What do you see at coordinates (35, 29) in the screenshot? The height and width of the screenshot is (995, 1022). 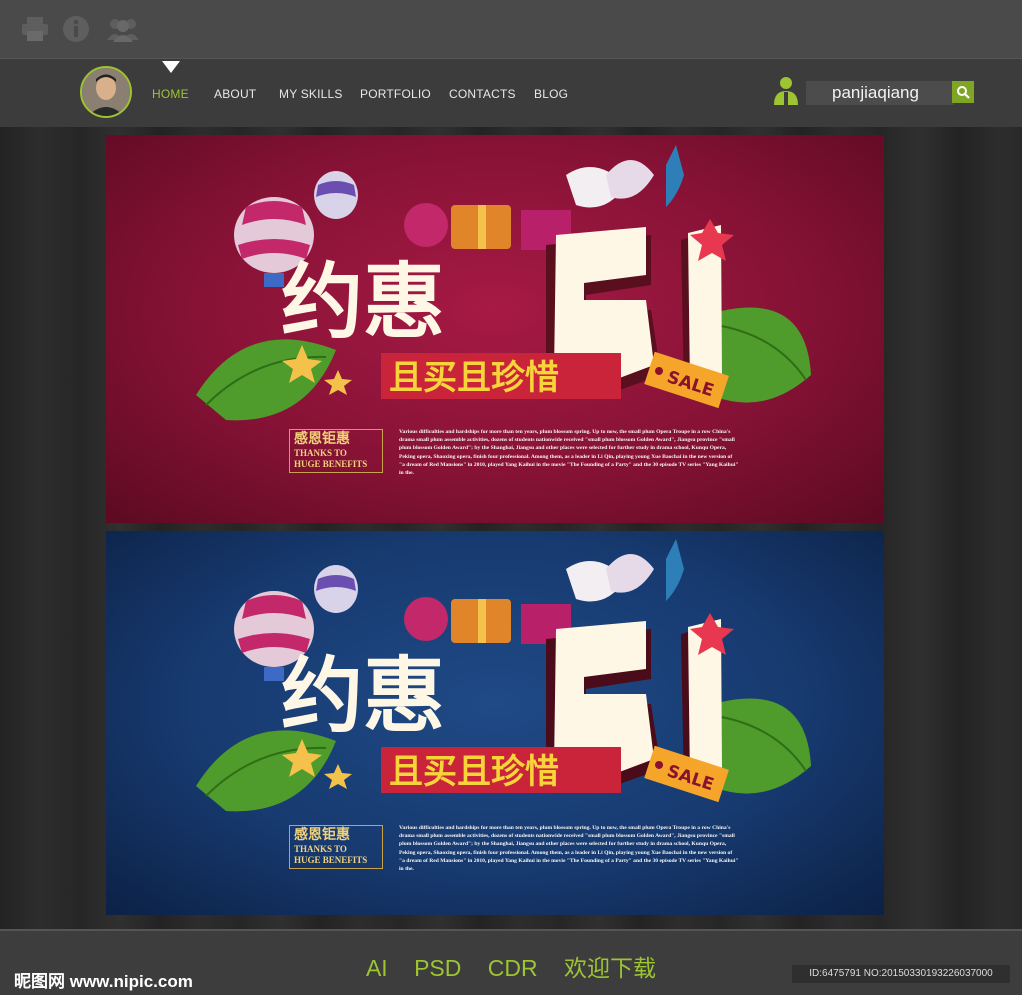 I see `printer-icon` at bounding box center [35, 29].